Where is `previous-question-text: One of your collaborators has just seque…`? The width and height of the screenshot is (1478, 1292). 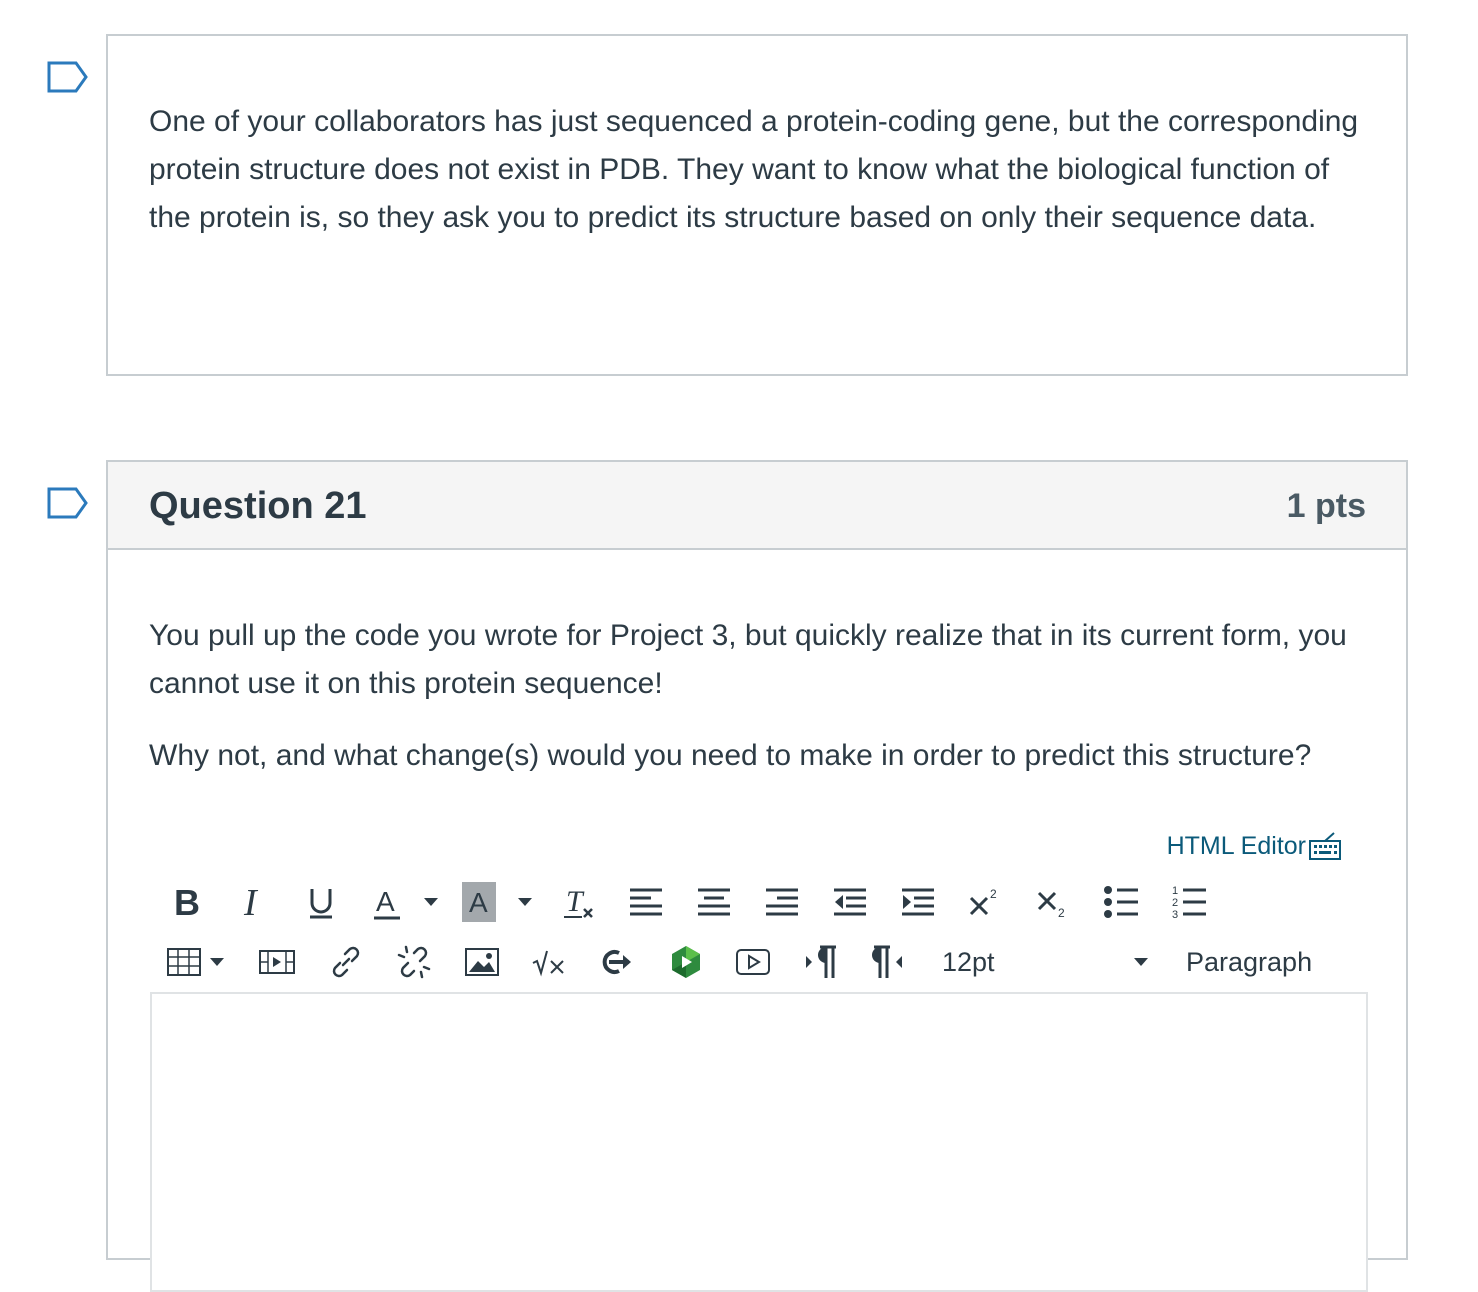
previous-question-text: One of your collaborators has just seque… is located at coordinates (754, 169).